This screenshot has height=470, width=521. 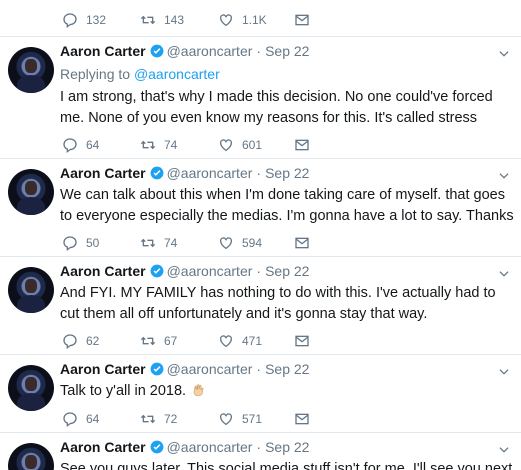 What do you see at coordinates (252, 341) in the screenshot?
I see `like-count: 471` at bounding box center [252, 341].